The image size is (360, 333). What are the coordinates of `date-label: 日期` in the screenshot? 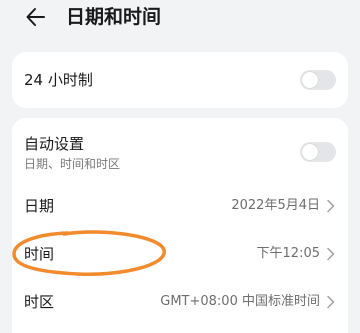 It's located at (39, 206).